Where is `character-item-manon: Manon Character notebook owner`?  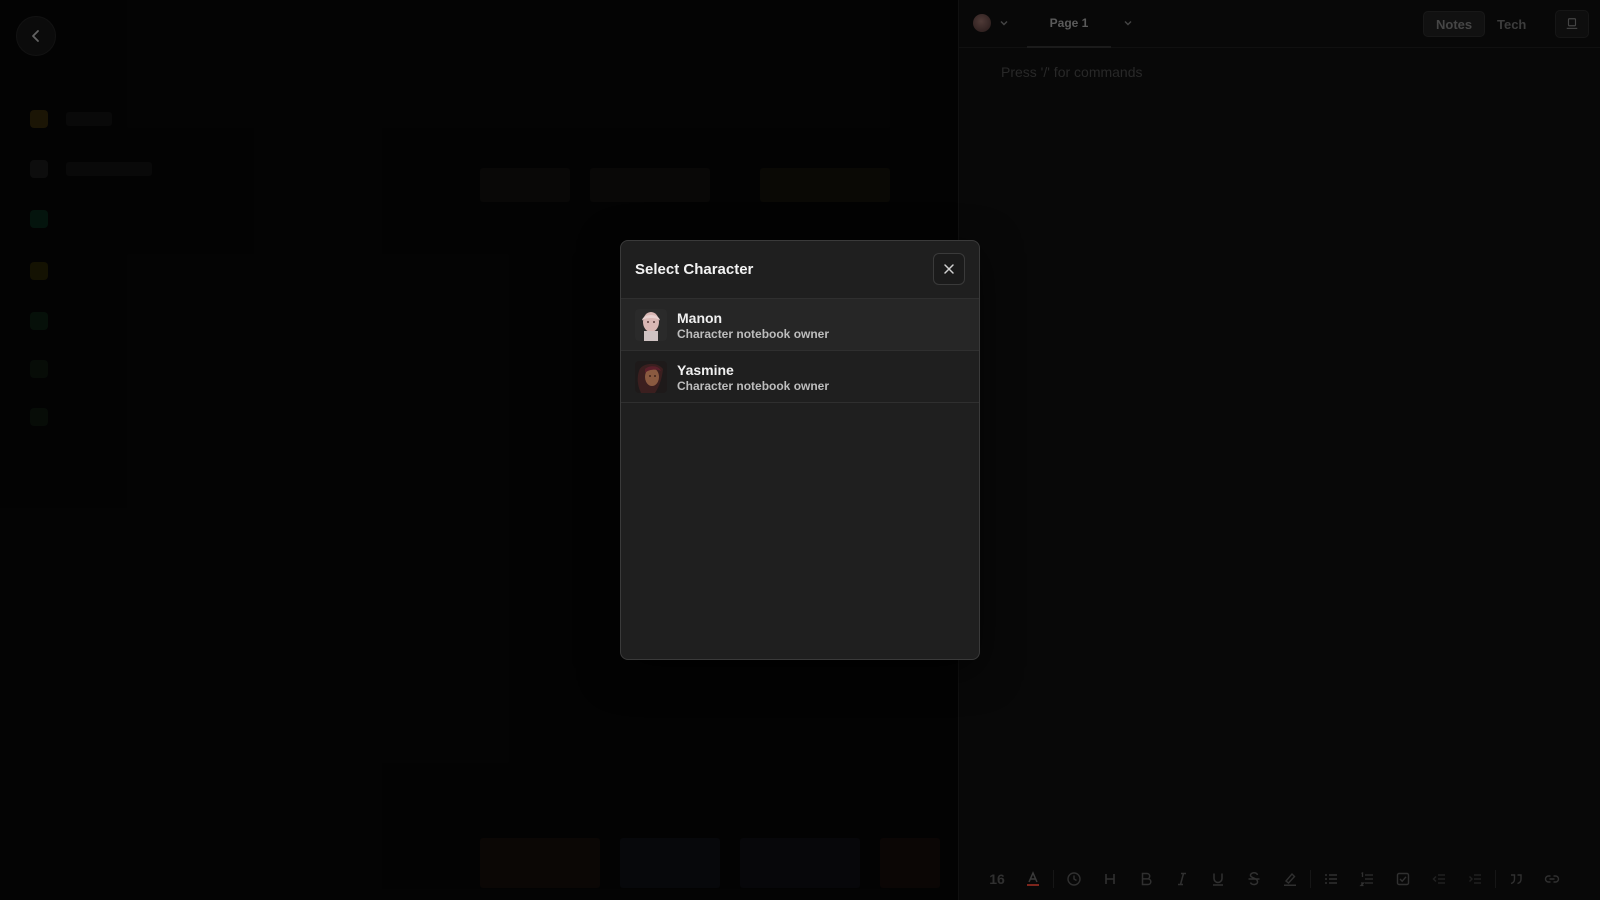 character-item-manon: Manon Character notebook owner is located at coordinates (800, 325).